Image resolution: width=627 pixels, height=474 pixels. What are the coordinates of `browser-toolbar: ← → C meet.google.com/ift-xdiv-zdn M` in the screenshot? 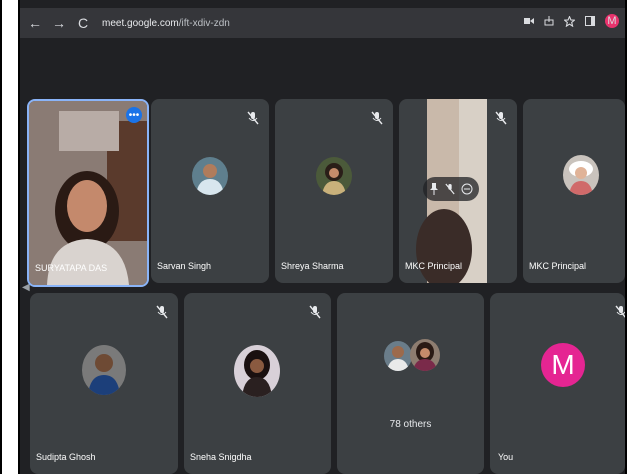 It's located at (322, 23).